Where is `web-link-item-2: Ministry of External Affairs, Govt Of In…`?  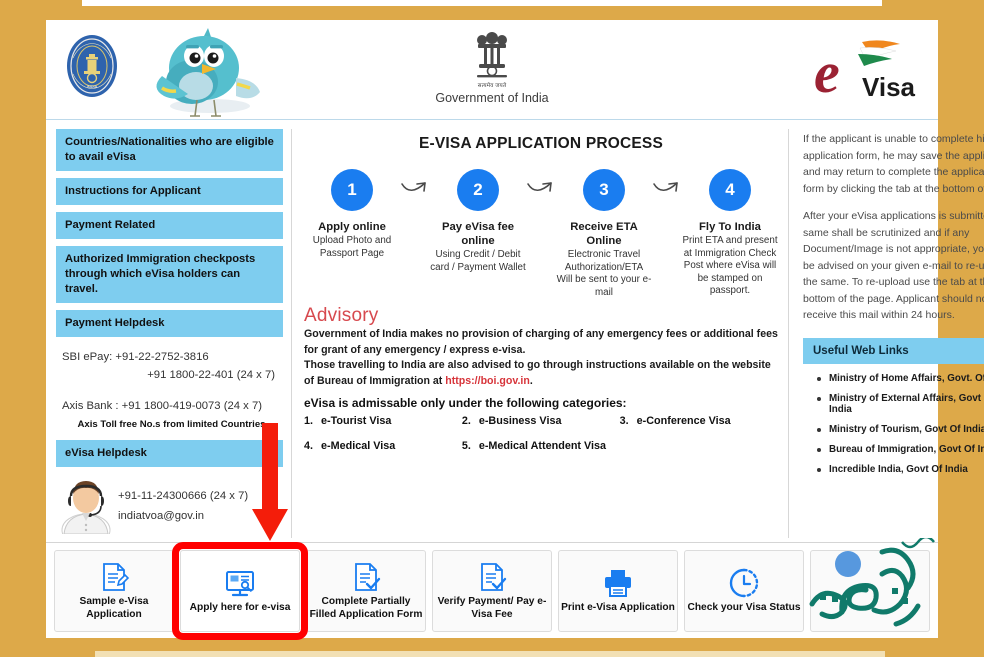 web-link-item-2: Ministry of External Affairs, Govt Of In… is located at coordinates (900, 404).